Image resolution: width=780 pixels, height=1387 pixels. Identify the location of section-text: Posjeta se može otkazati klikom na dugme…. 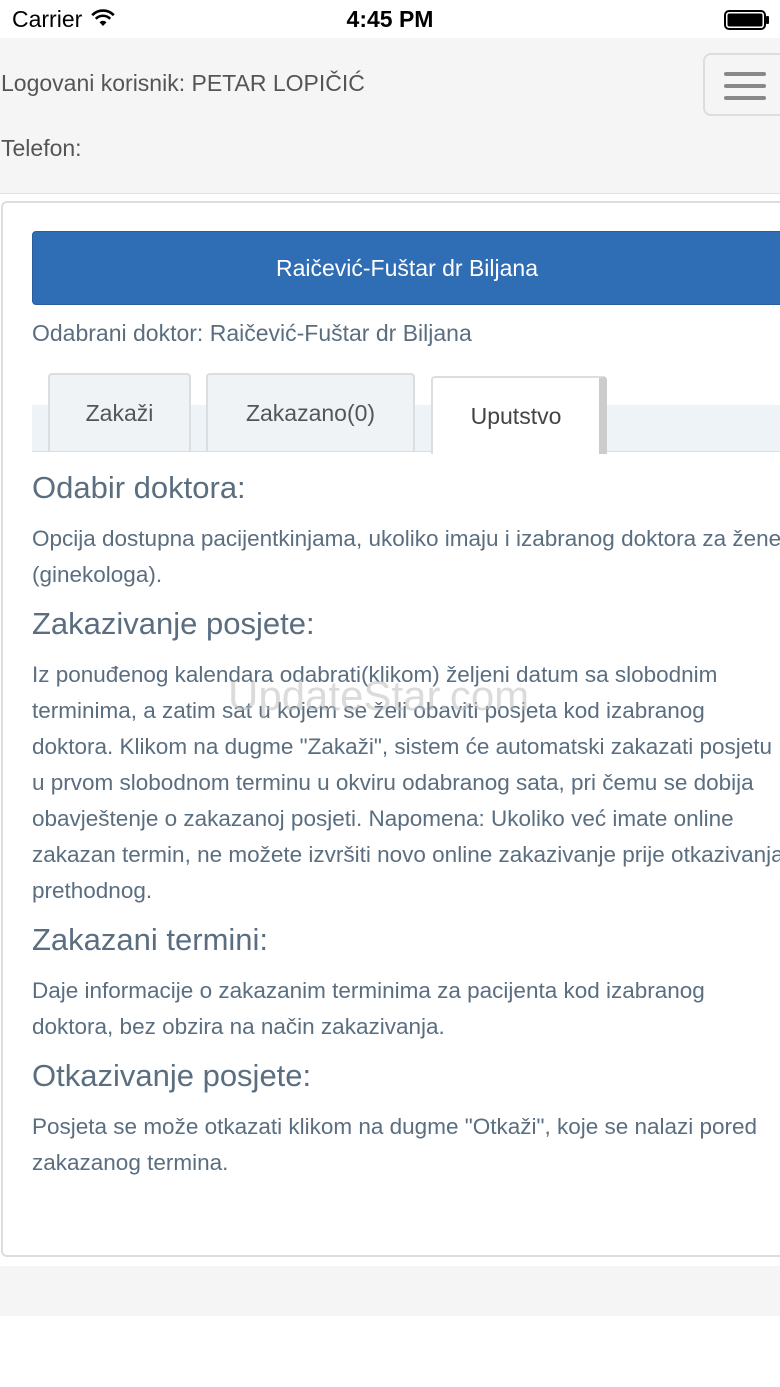
(395, 1144).